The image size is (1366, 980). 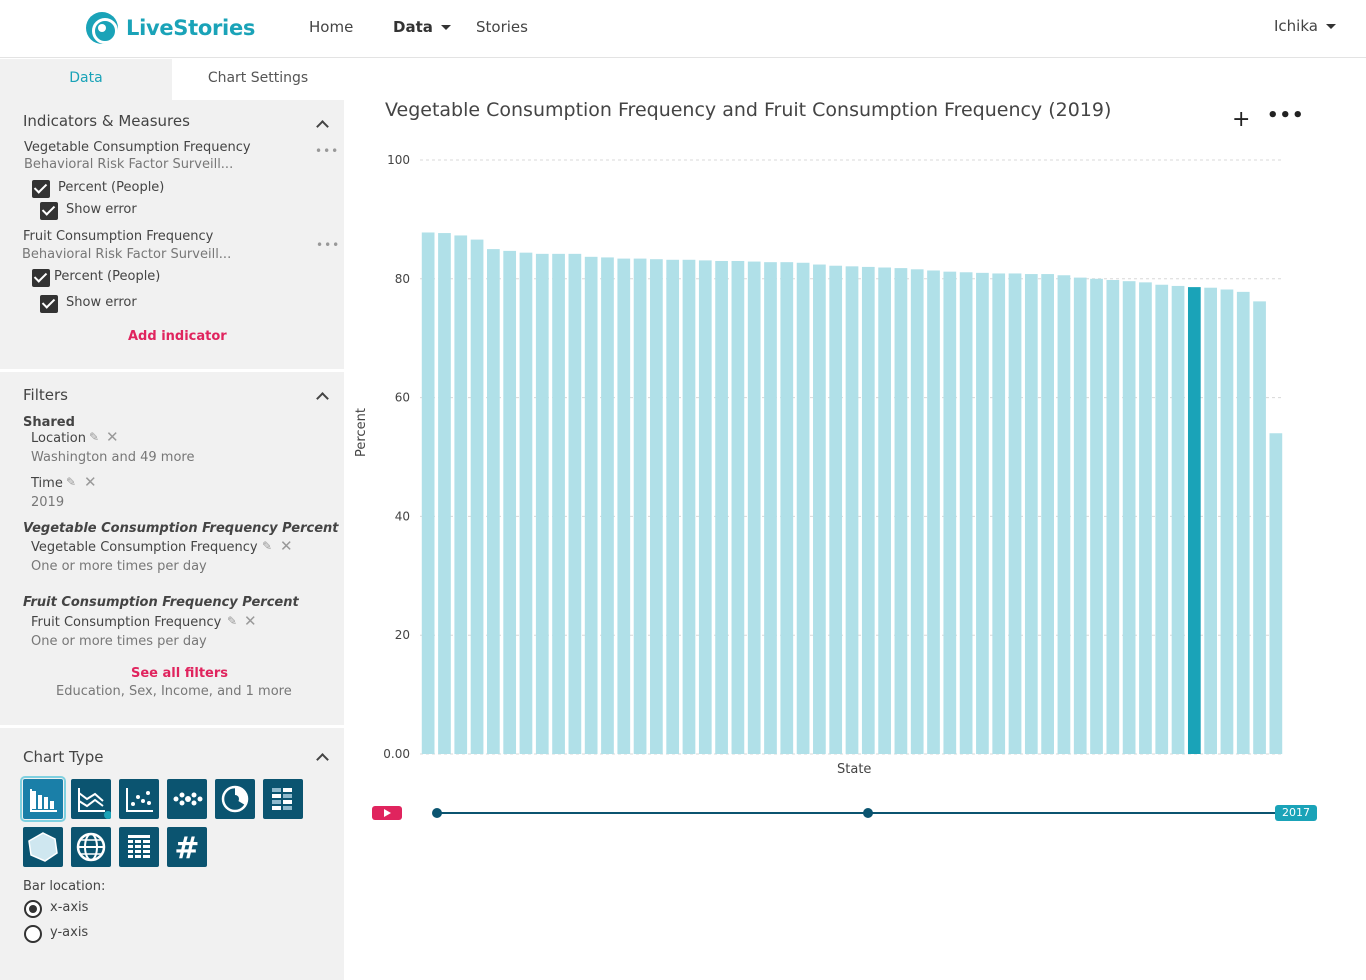 I want to click on sidebar-tabs: Data Chart Settings, so click(x=172, y=79).